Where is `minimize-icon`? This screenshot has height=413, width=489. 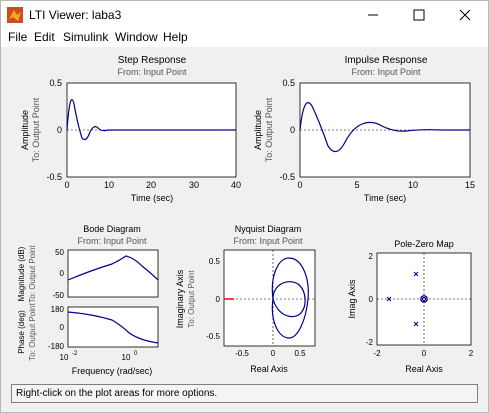 minimize-icon is located at coordinates (373, 15).